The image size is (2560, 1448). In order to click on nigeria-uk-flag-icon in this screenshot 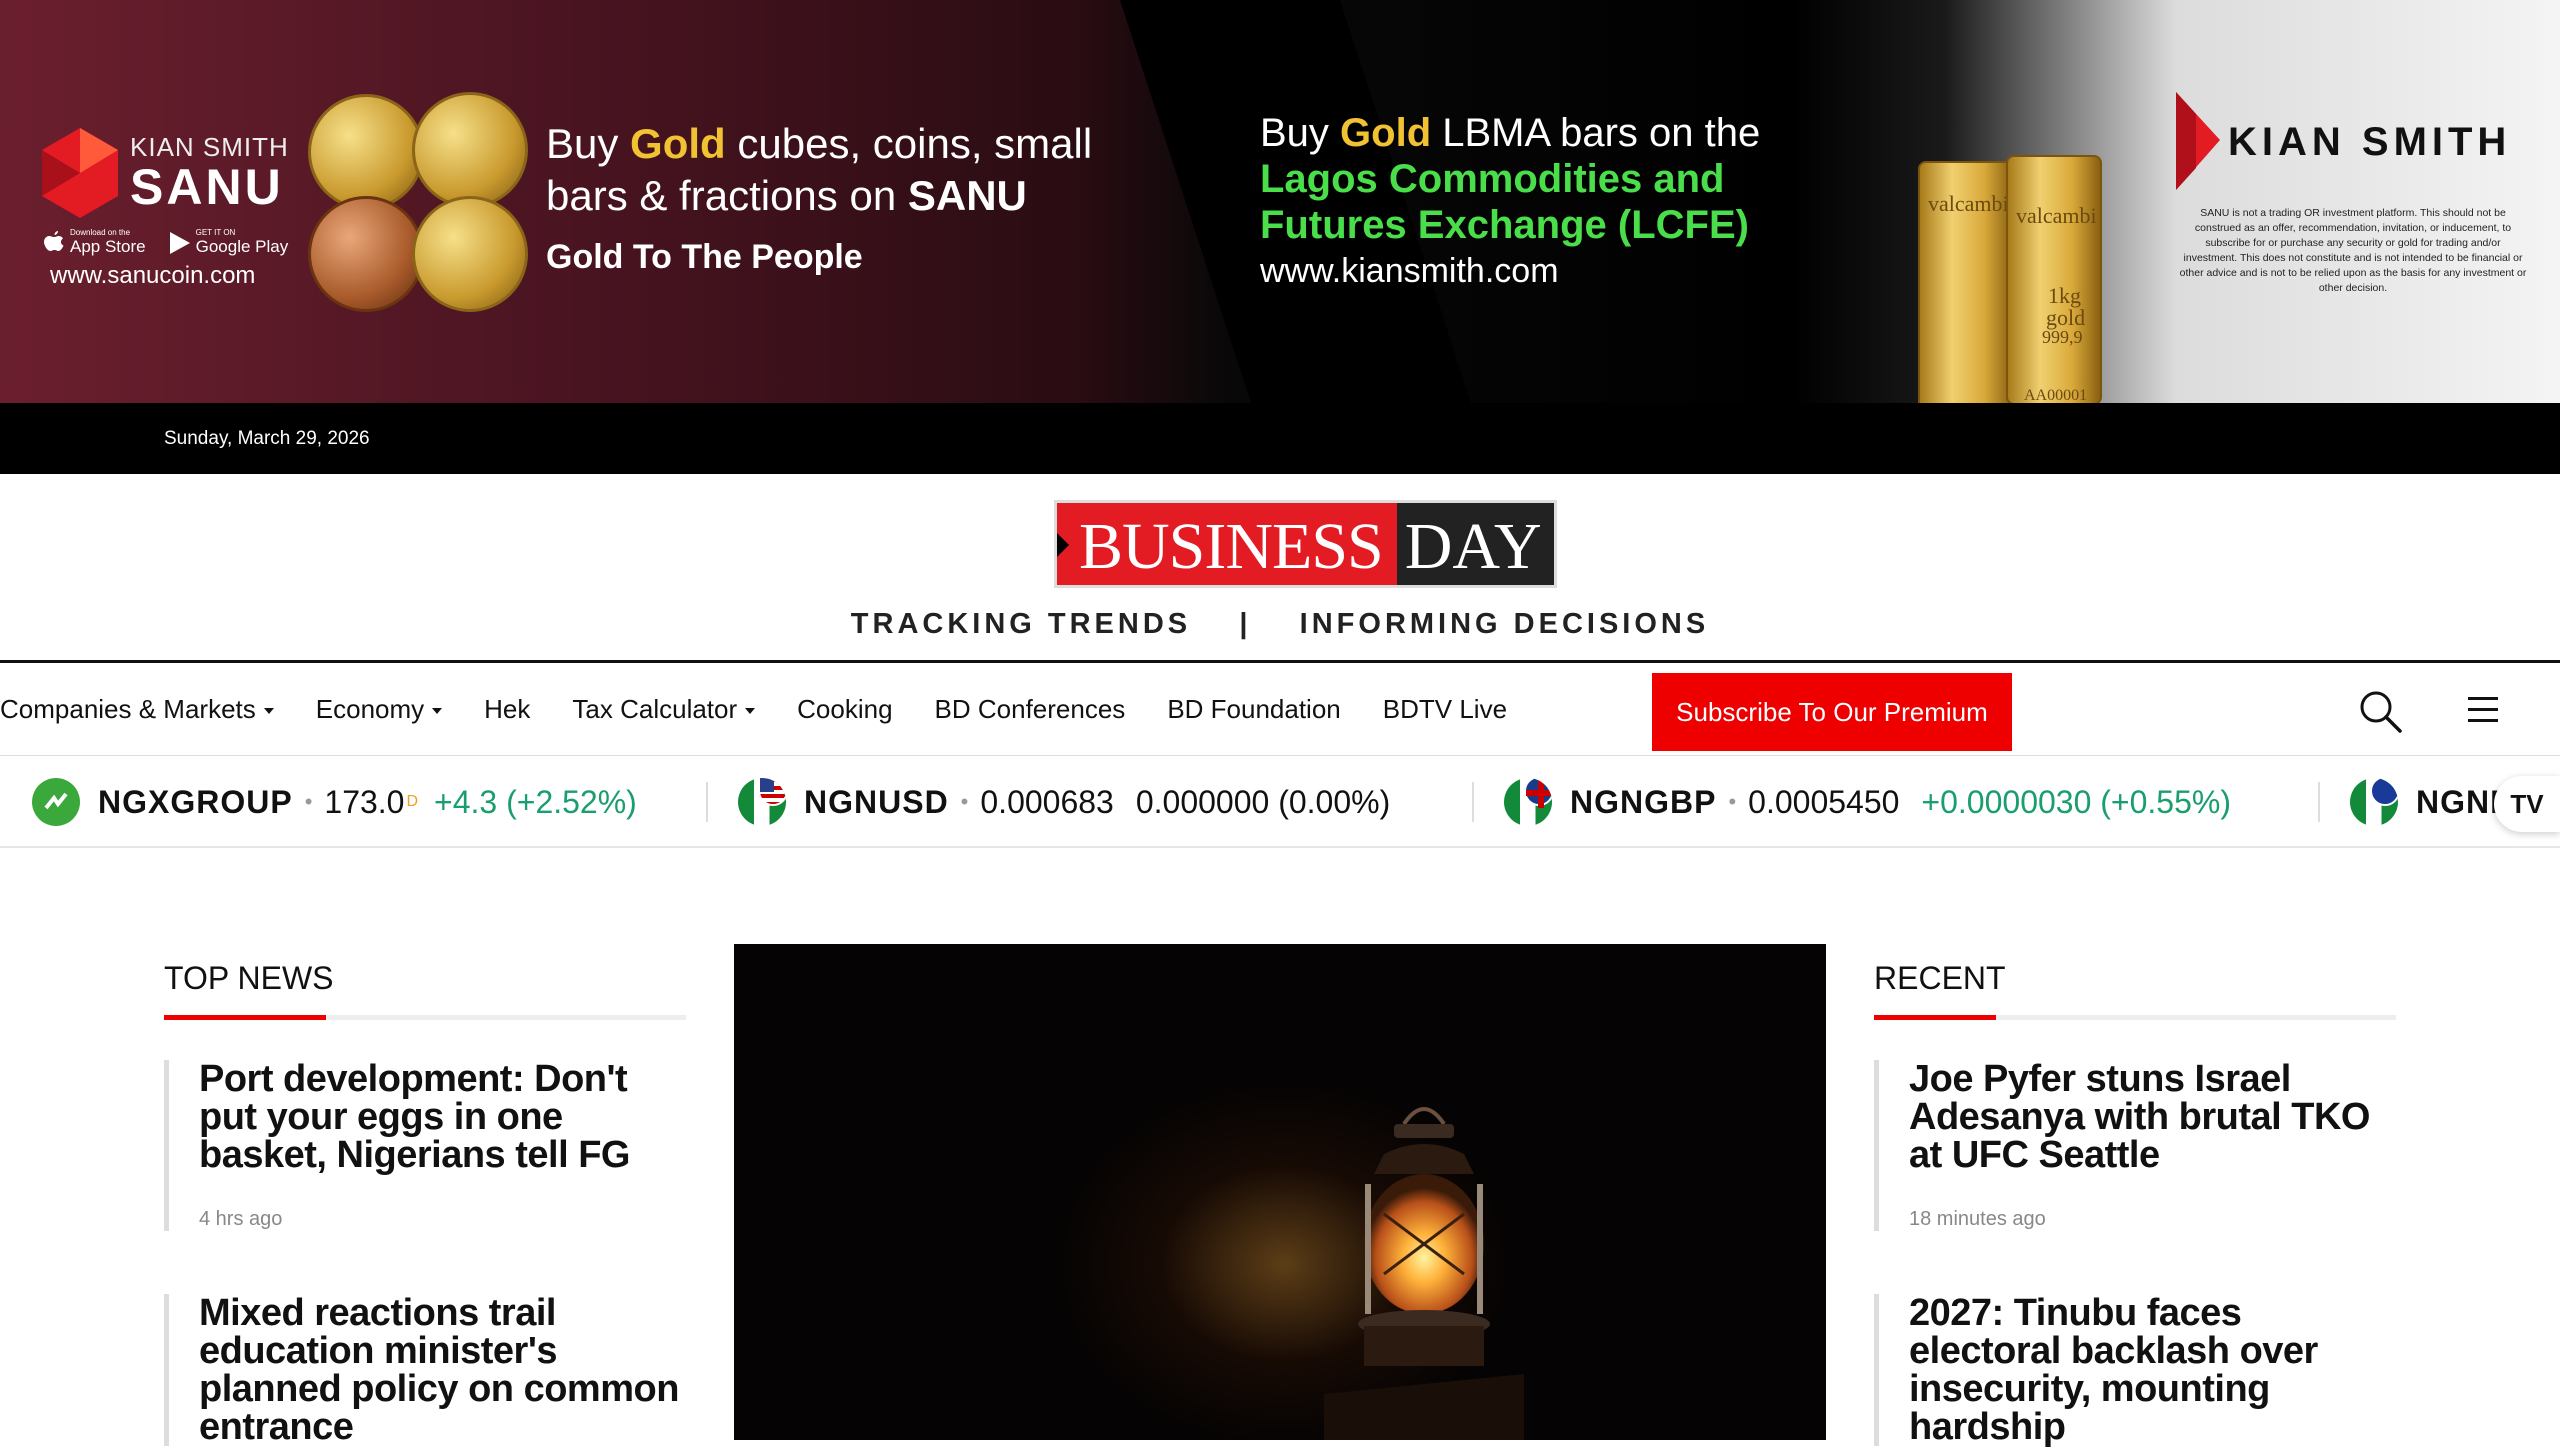, I will do `click(1528, 802)`.